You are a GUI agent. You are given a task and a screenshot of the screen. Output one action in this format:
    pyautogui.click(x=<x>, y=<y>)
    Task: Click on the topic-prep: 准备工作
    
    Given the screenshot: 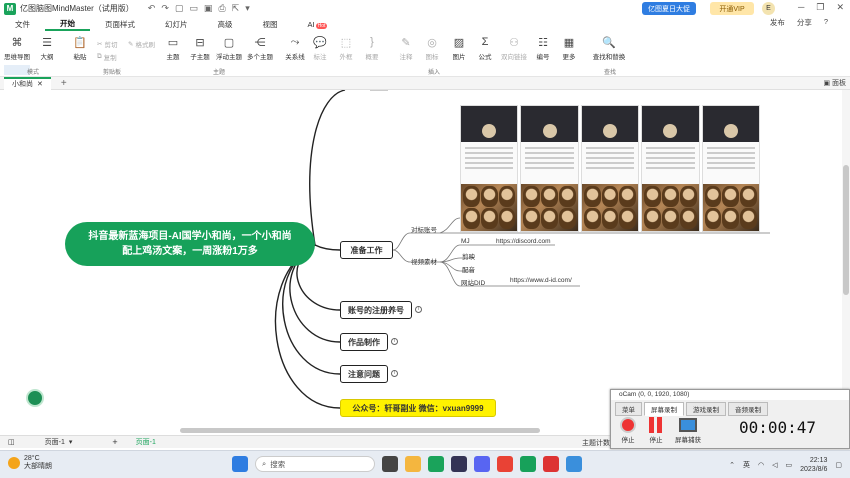 What is the action you would take?
    pyautogui.click(x=366, y=250)
    